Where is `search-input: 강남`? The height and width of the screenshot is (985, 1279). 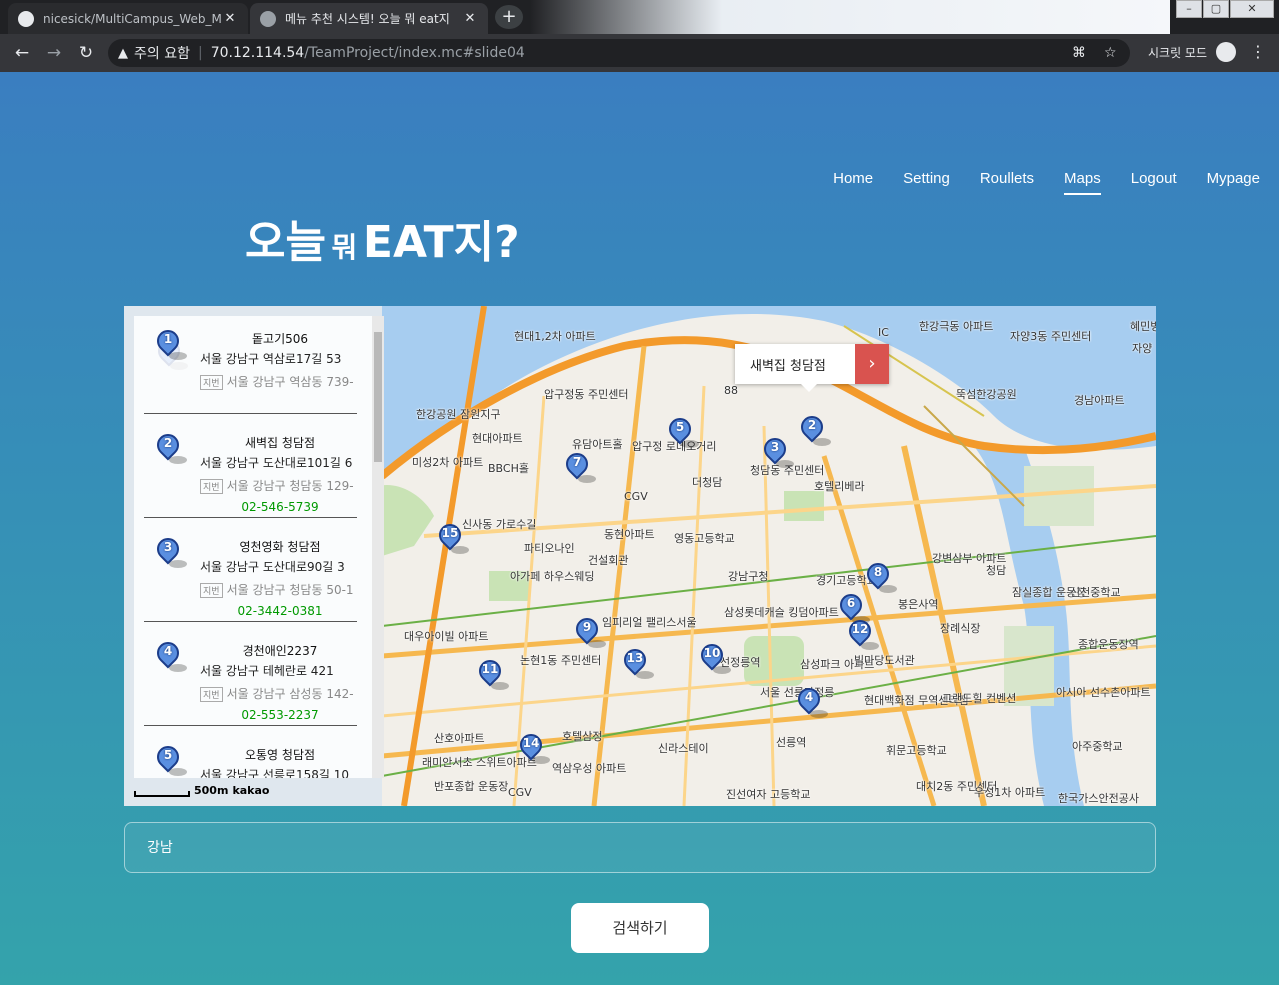 search-input: 강남 is located at coordinates (640, 847).